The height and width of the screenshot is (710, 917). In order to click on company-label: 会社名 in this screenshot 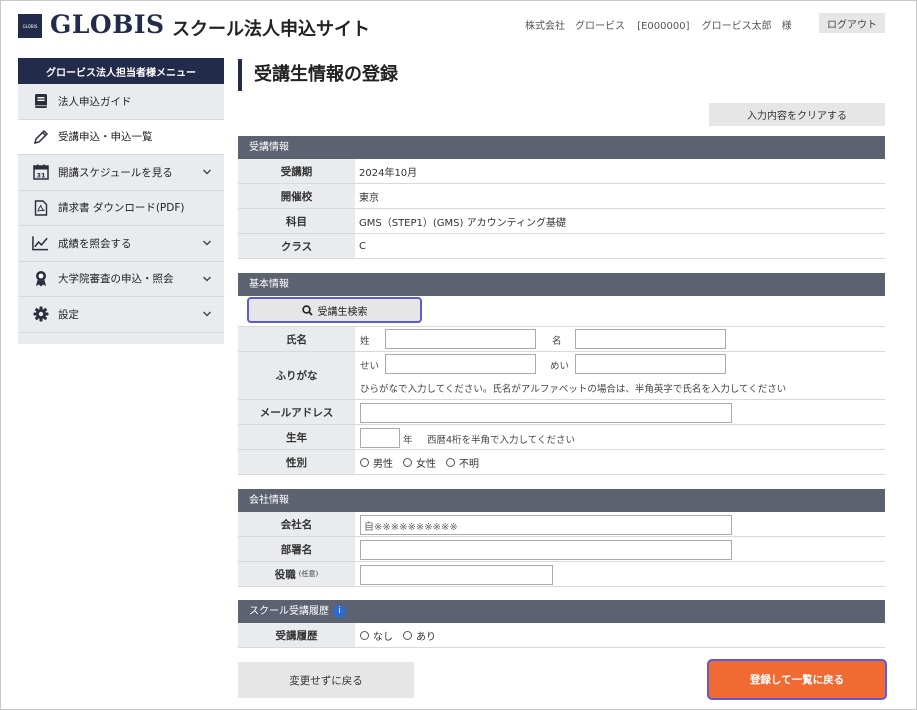, I will do `click(296, 524)`.